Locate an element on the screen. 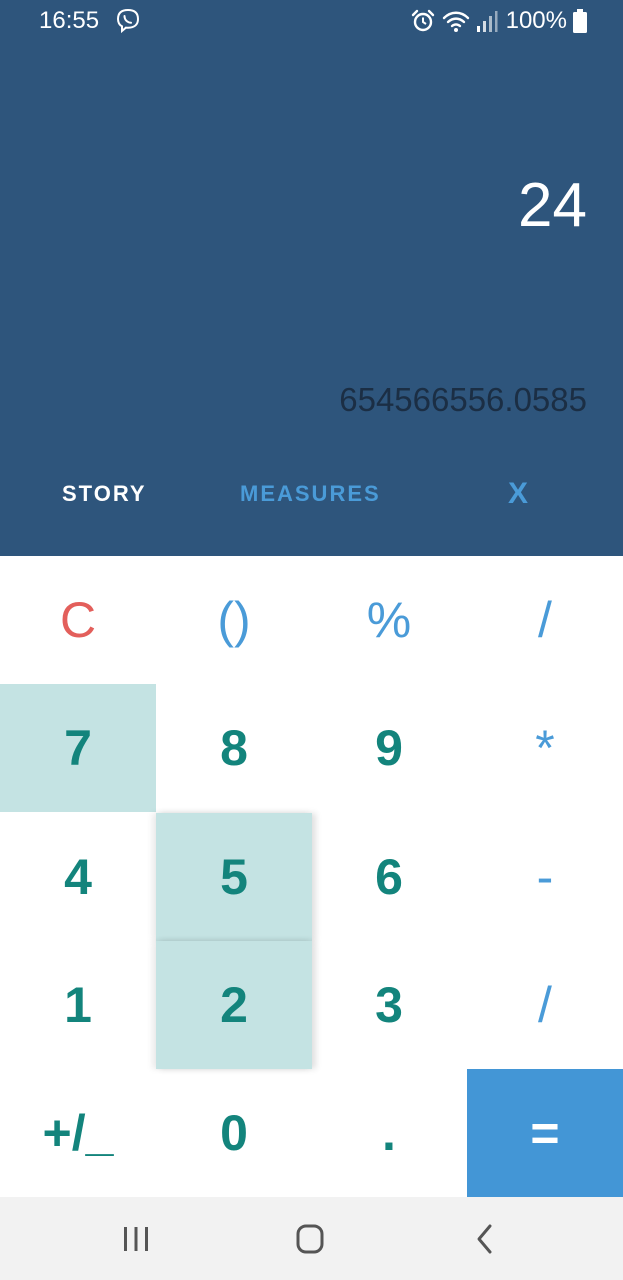 The image size is (623, 1280). alarm-icon is located at coordinates (422, 20).